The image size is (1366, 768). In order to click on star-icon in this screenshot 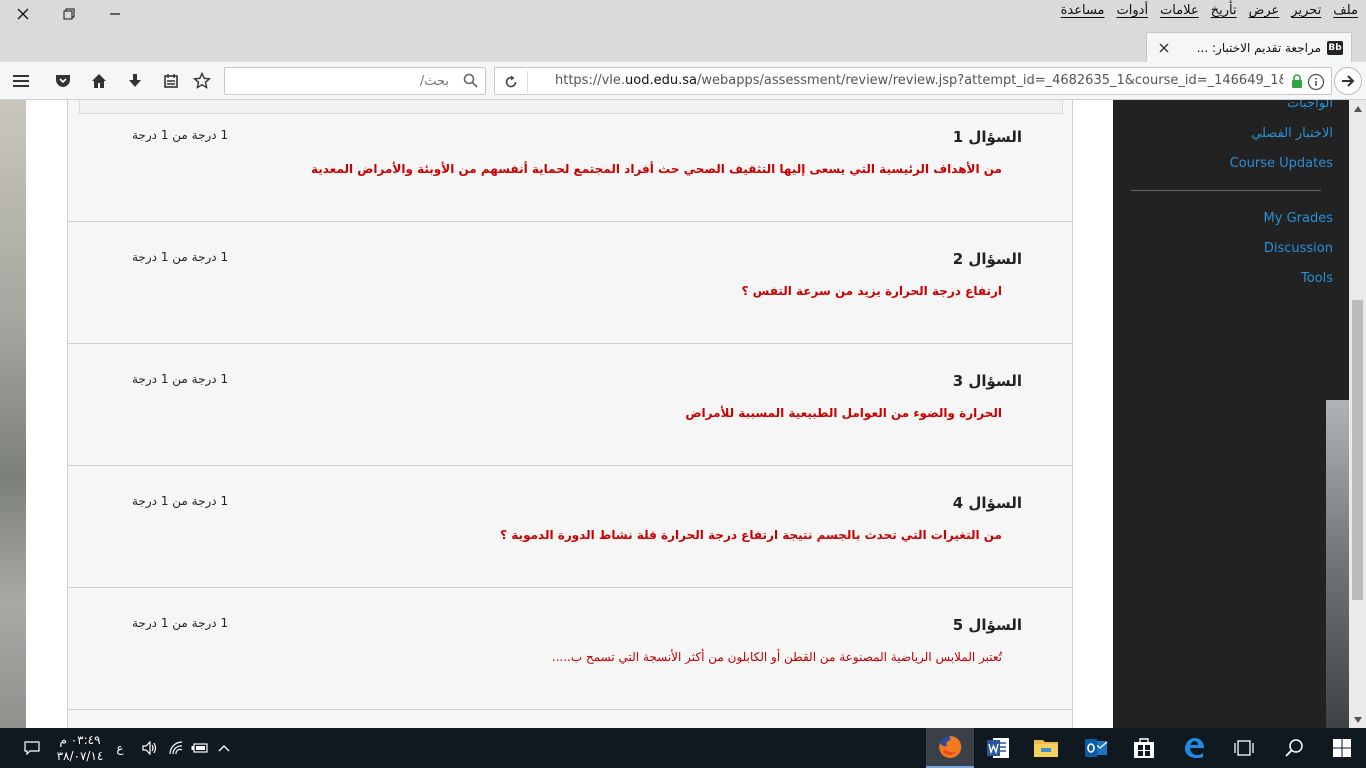, I will do `click(202, 80)`.